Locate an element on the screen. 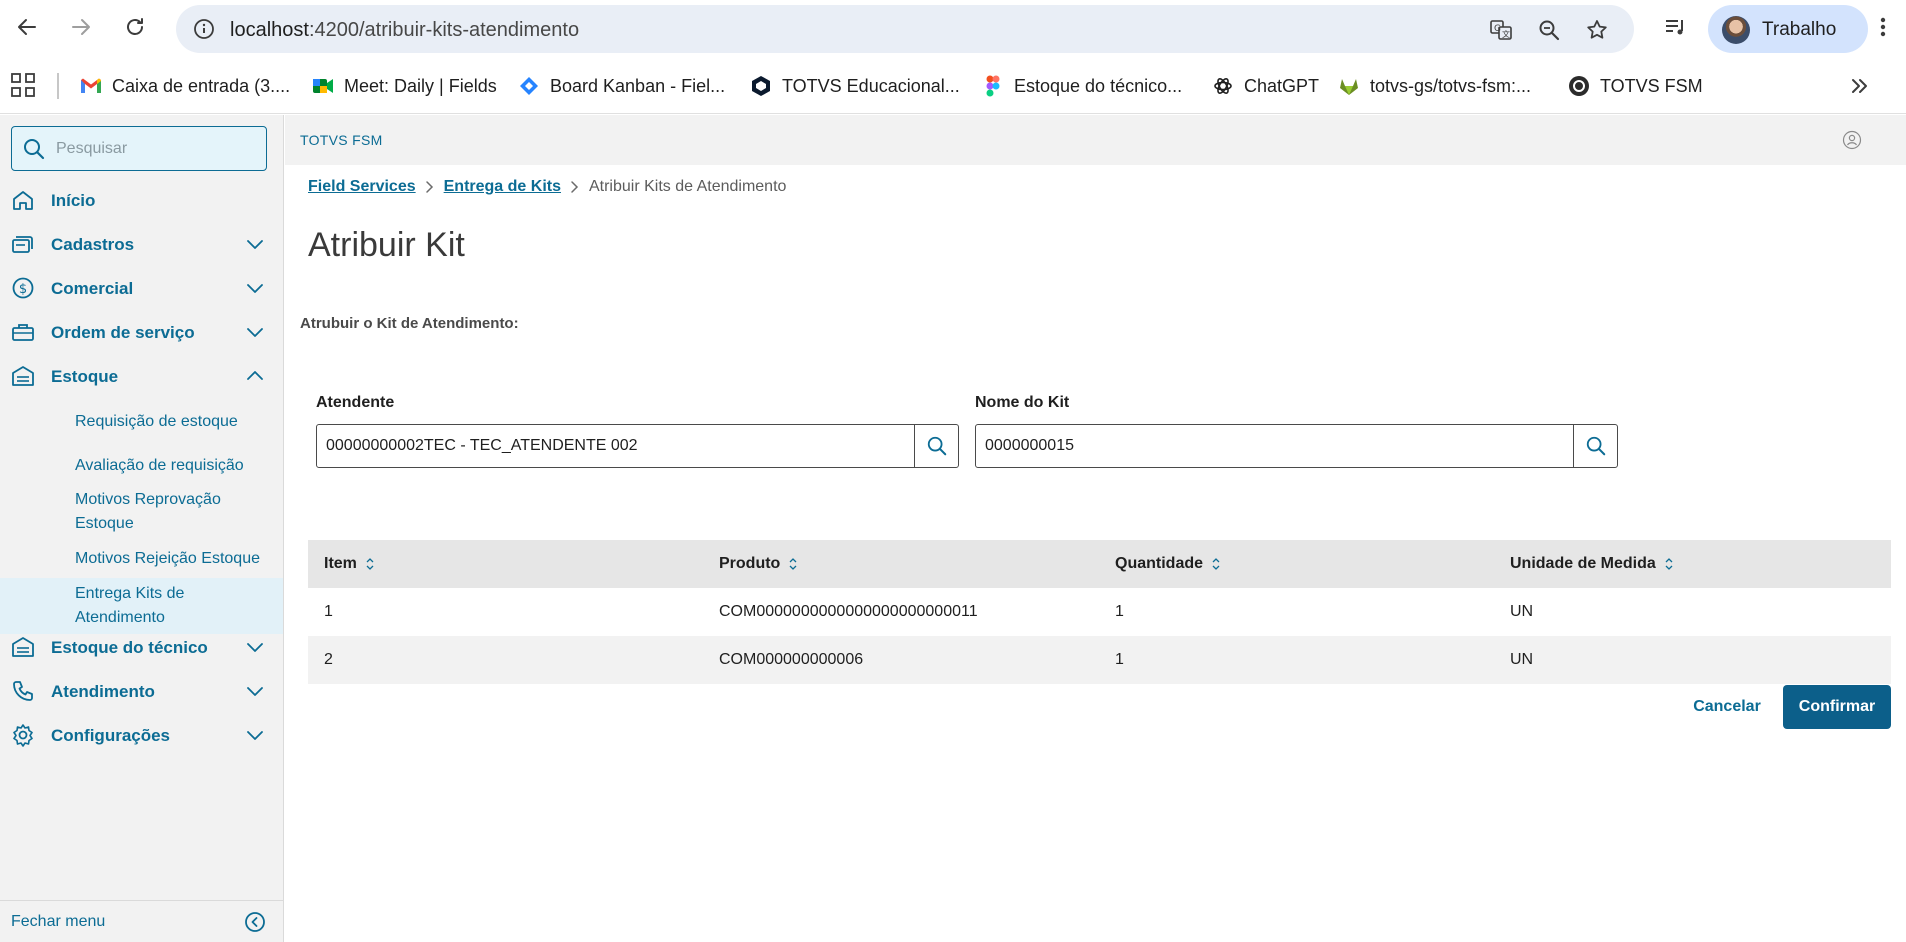 The height and width of the screenshot is (942, 1906). breadcrumb-current: Atribuir Kits de Atendimento is located at coordinates (687, 186).